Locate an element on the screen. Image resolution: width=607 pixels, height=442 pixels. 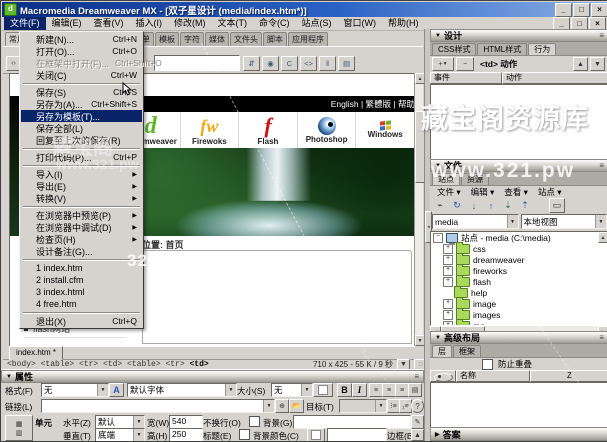
tag-selector-tag: <td> is located at coordinates (115, 364).